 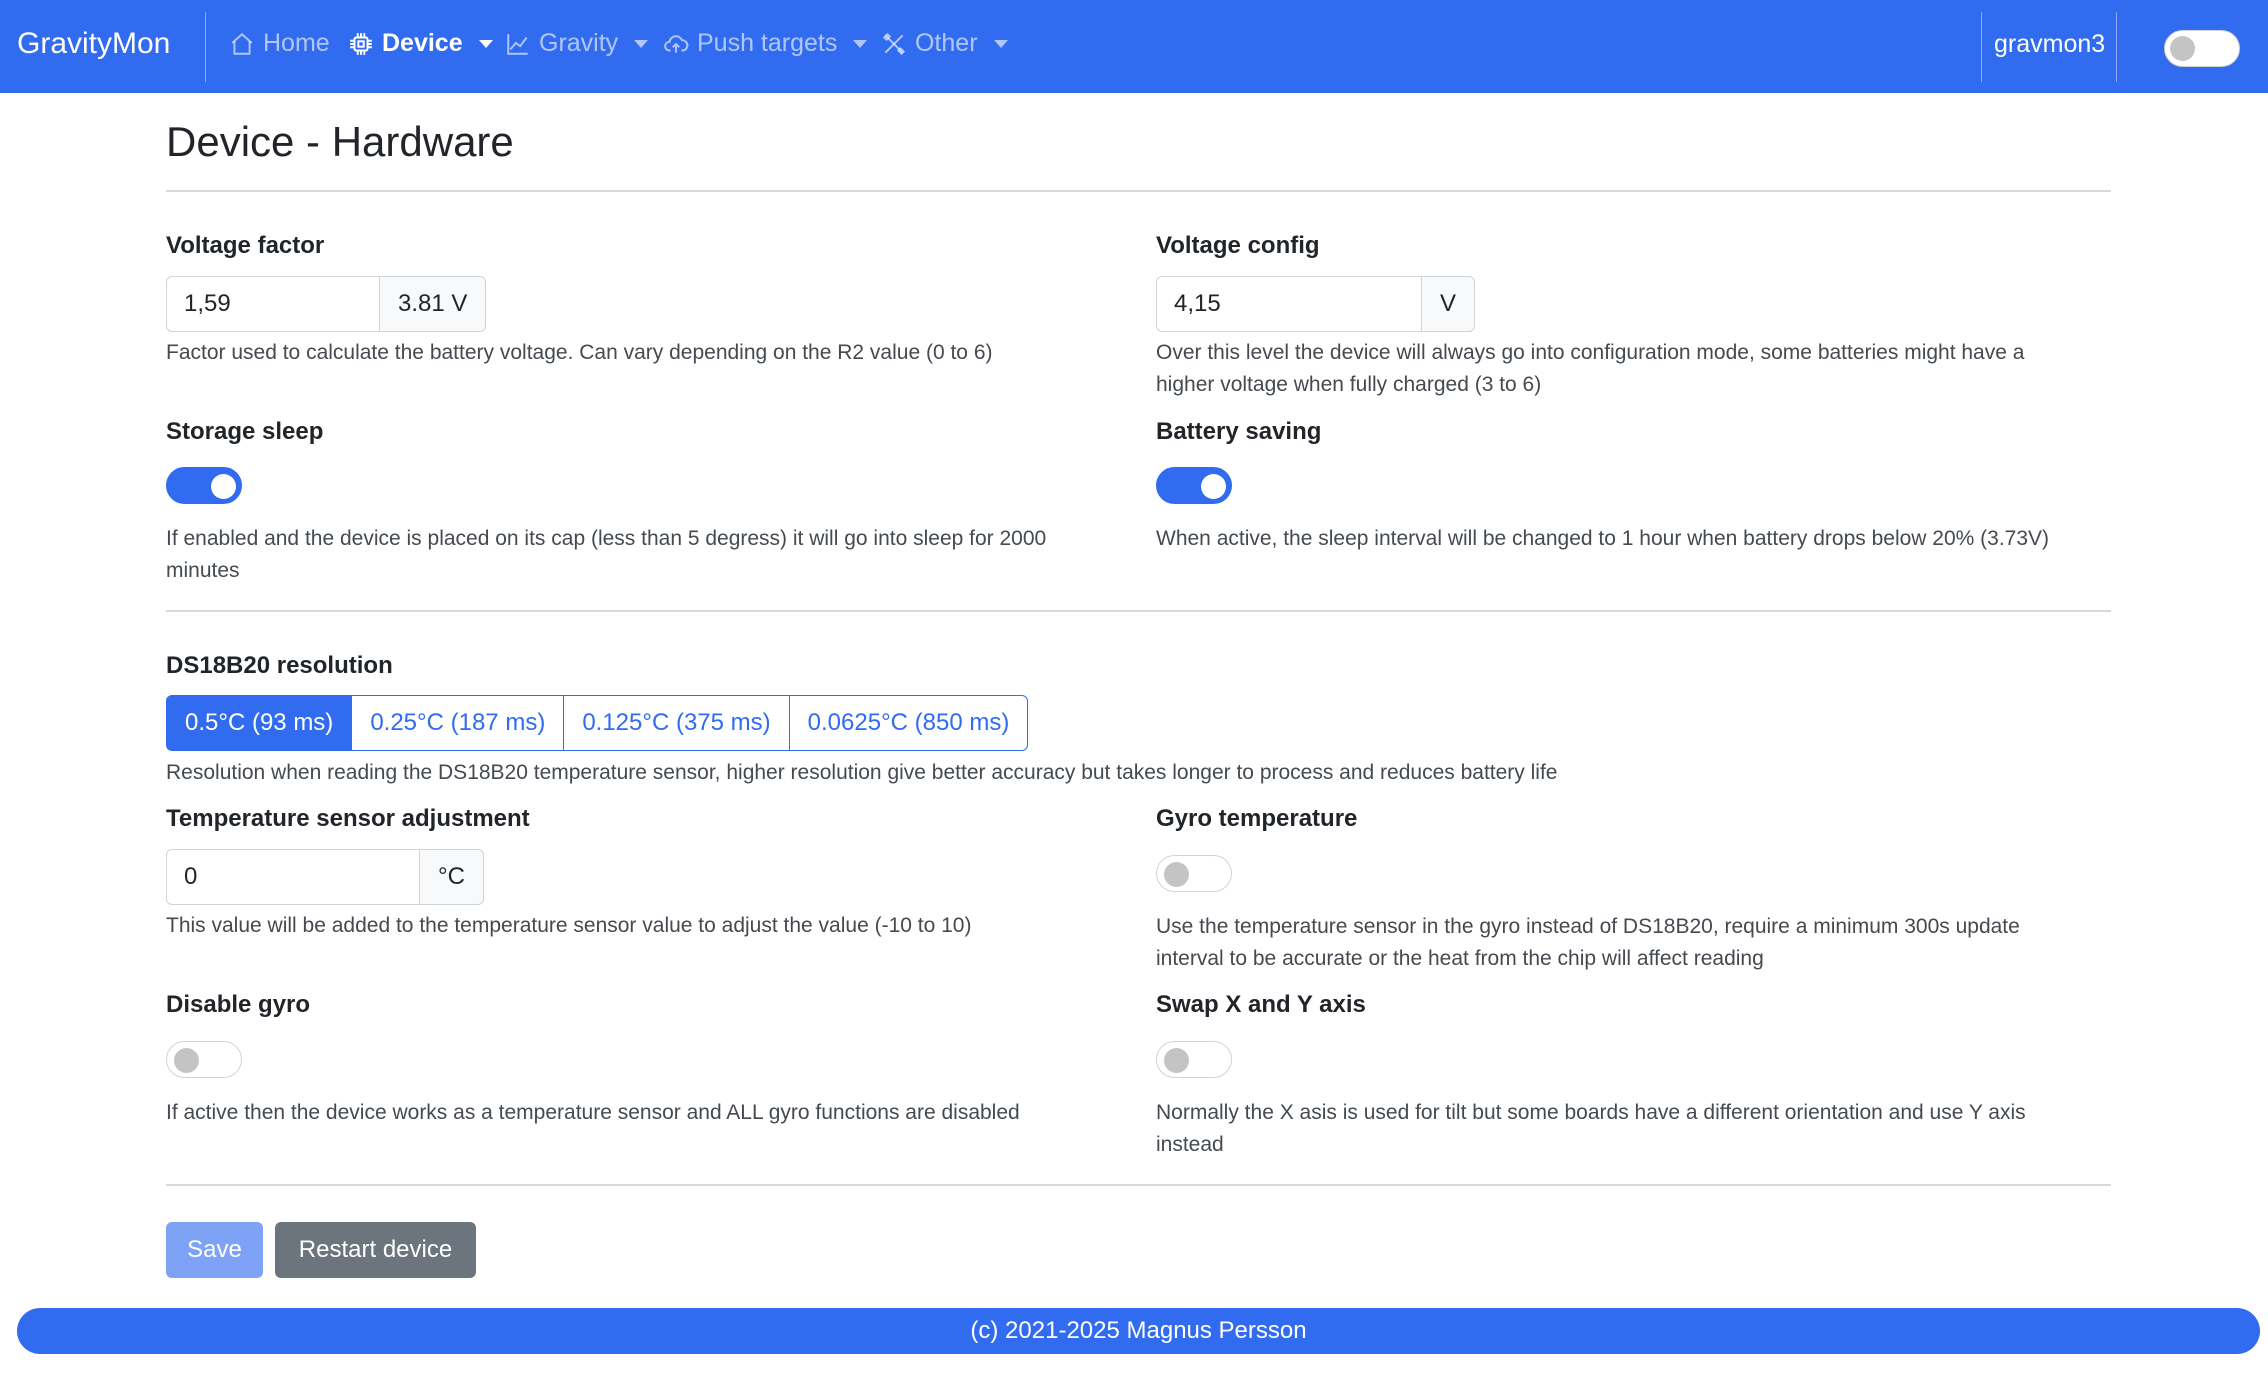 What do you see at coordinates (1261, 1004) in the screenshot?
I see `swap-axis-label: Swap X and Y axis` at bounding box center [1261, 1004].